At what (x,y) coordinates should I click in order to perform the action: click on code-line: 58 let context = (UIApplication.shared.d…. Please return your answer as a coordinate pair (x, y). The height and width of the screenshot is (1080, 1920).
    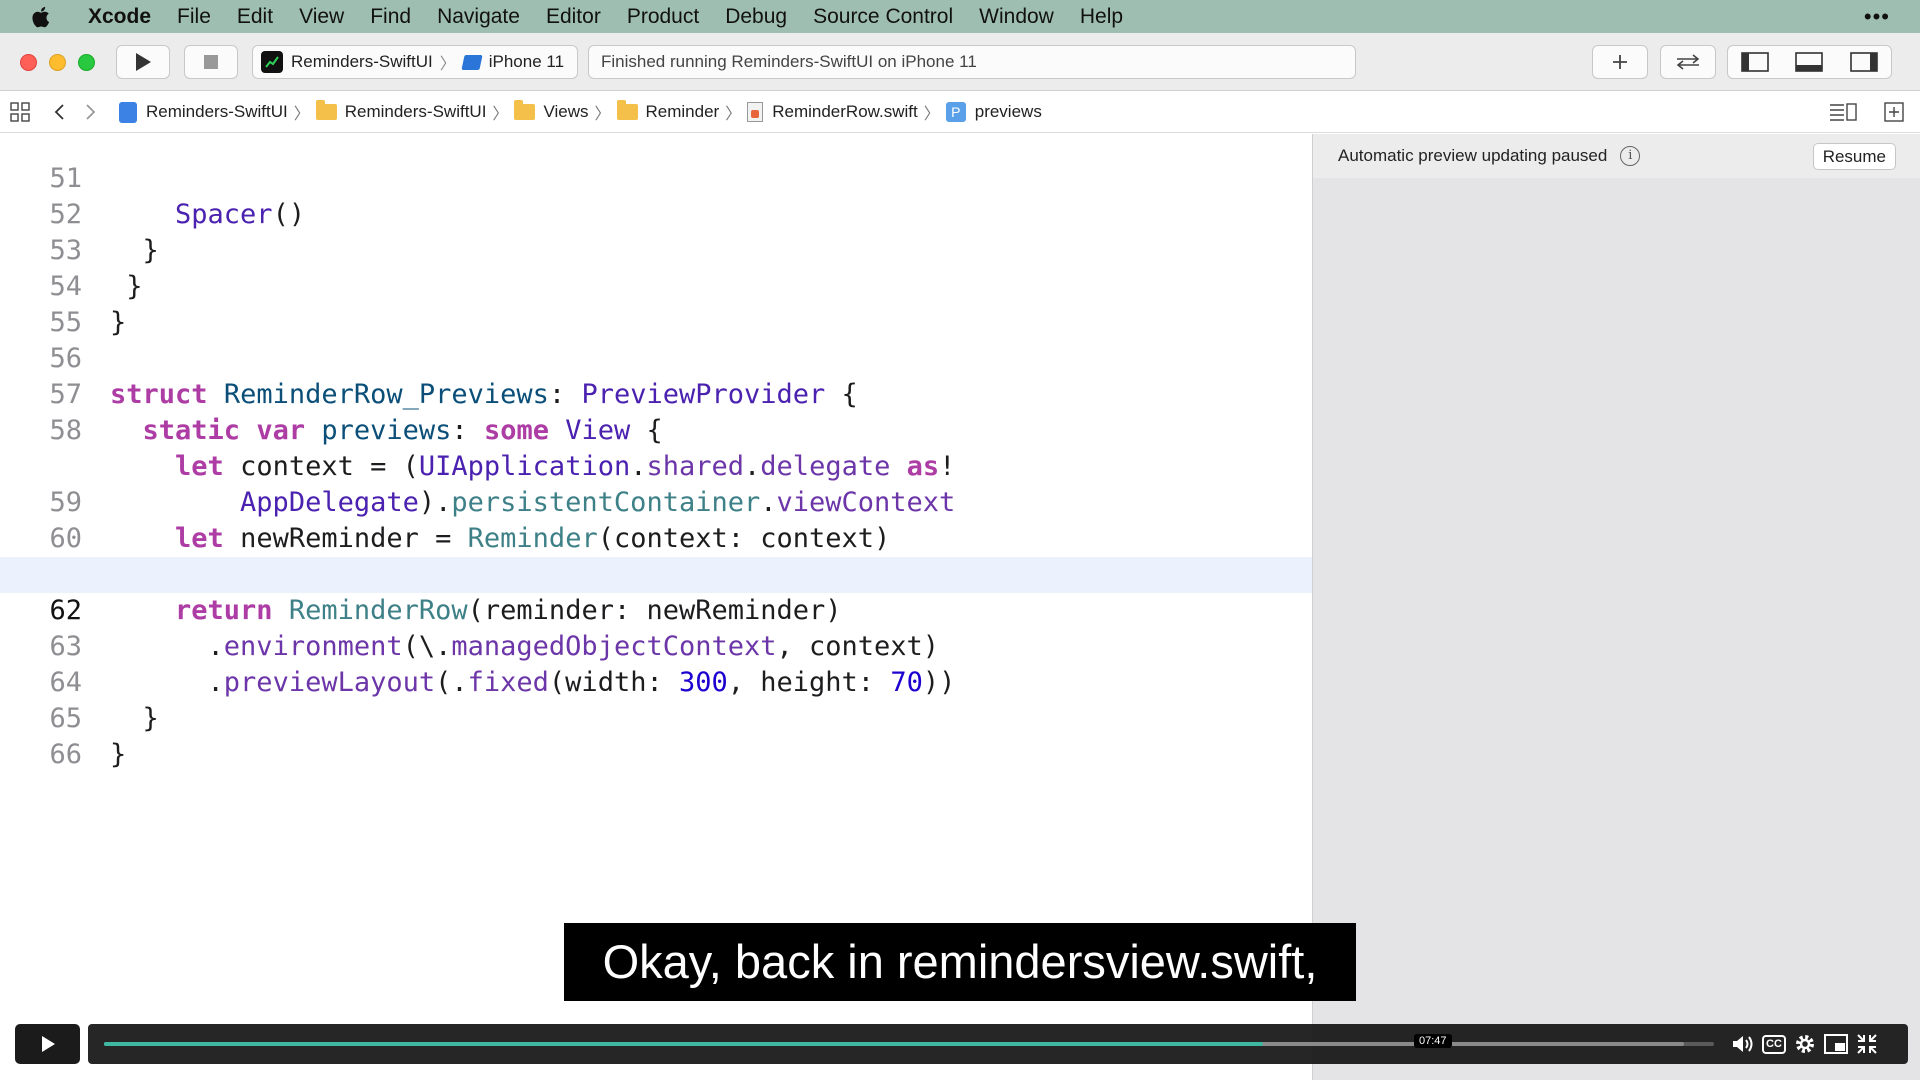
    Looking at the image, I should click on (656, 429).